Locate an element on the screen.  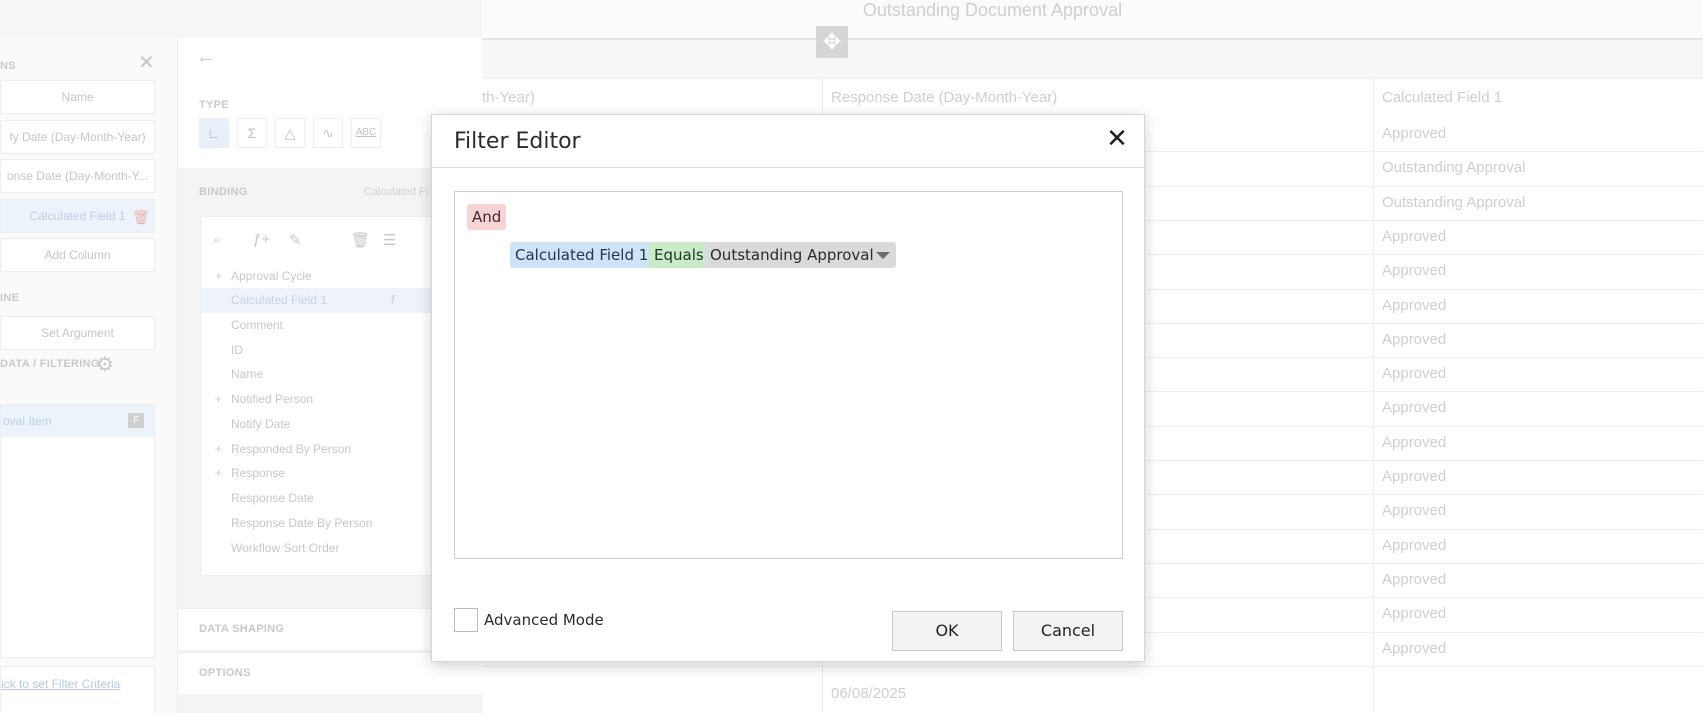
field-label: Response Date By Person is located at coordinates (302, 523).